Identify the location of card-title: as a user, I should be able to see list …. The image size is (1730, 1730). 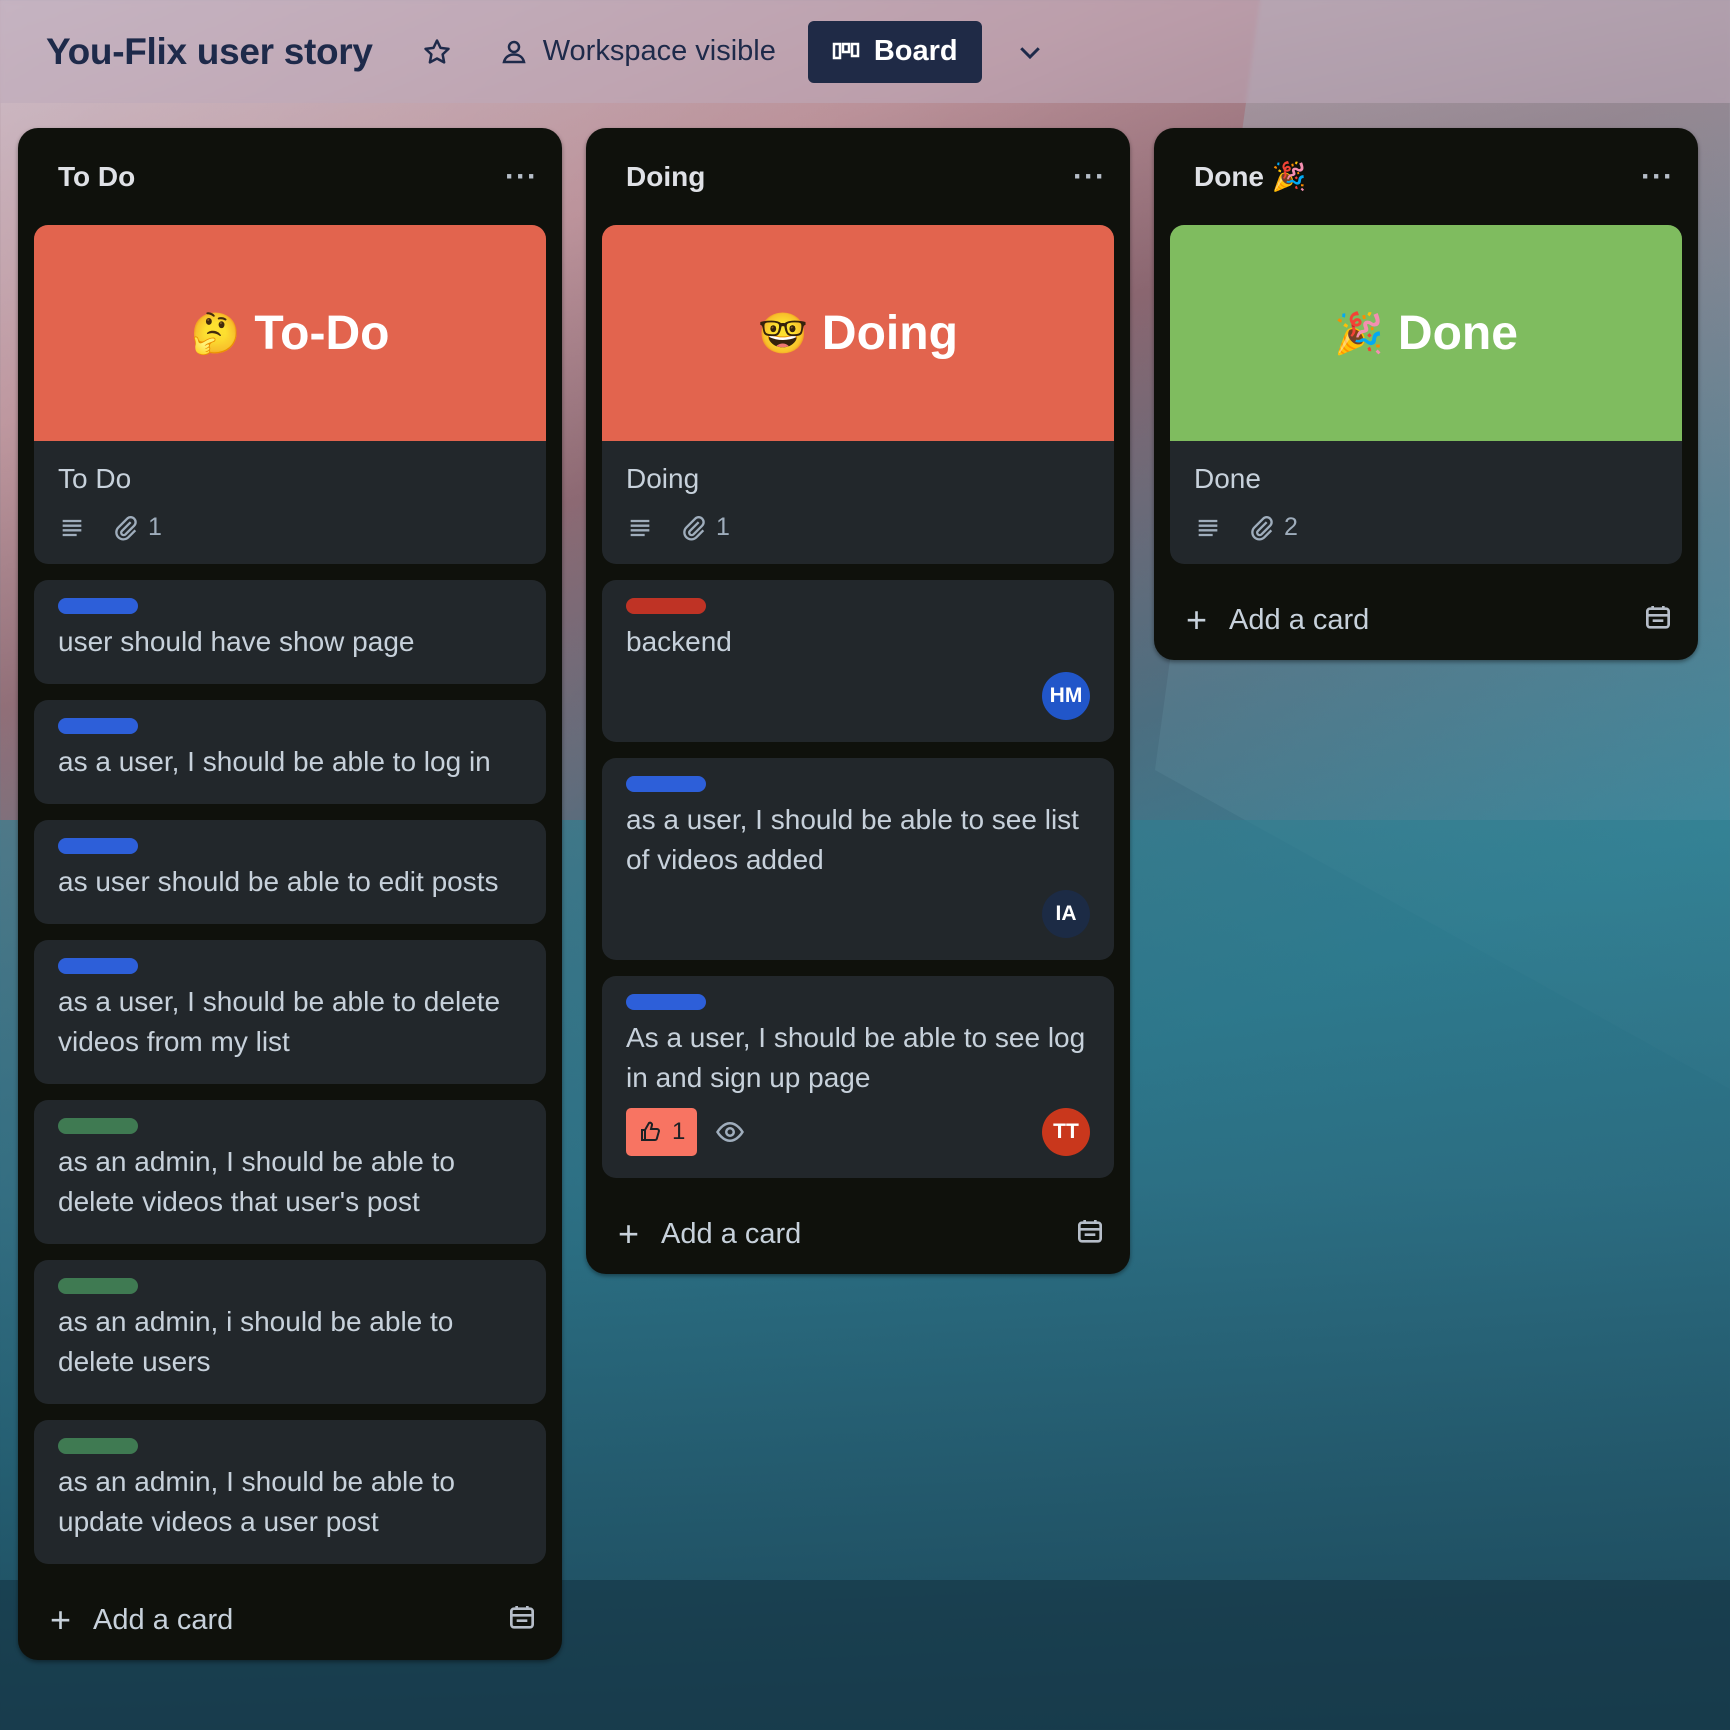
(852, 839).